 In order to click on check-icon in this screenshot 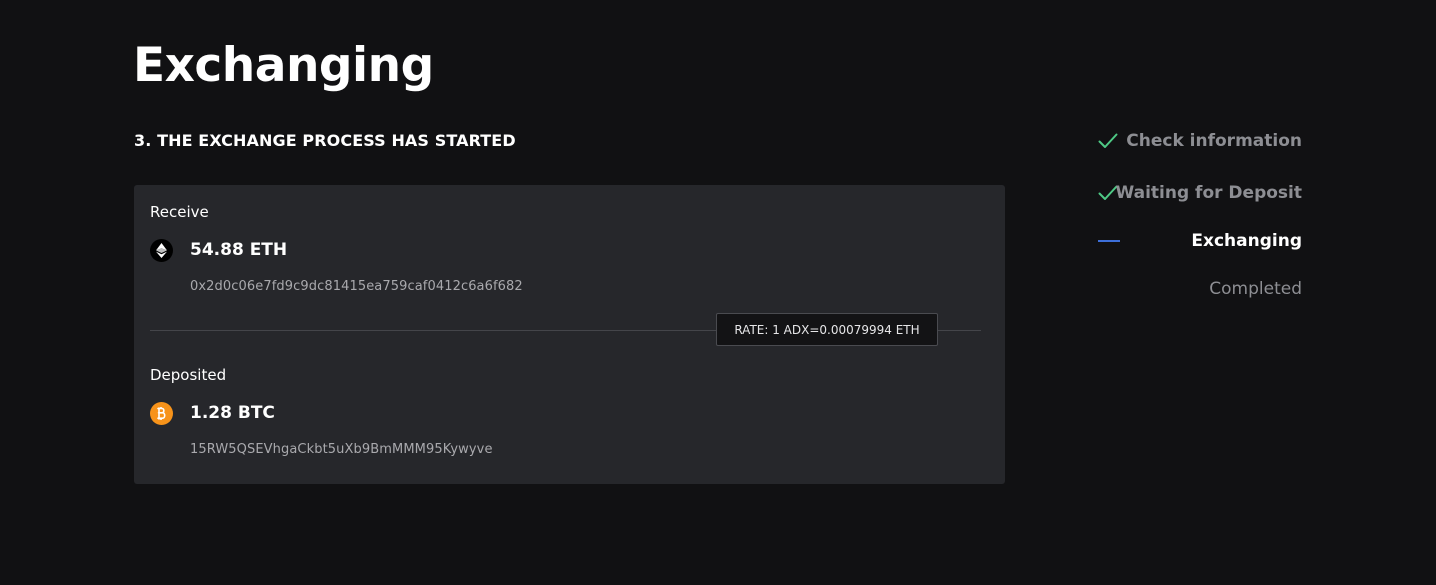, I will do `click(1108, 140)`.